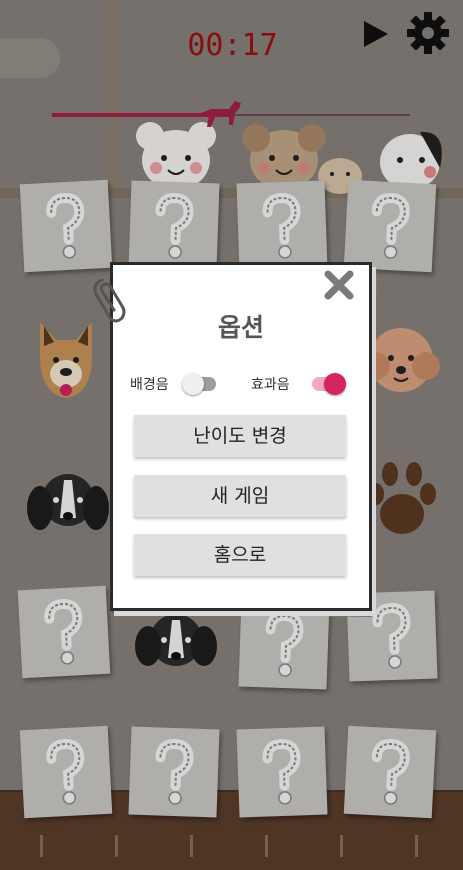 This screenshot has height=870, width=463. I want to click on dialog-title: 옵션, so click(240, 327).